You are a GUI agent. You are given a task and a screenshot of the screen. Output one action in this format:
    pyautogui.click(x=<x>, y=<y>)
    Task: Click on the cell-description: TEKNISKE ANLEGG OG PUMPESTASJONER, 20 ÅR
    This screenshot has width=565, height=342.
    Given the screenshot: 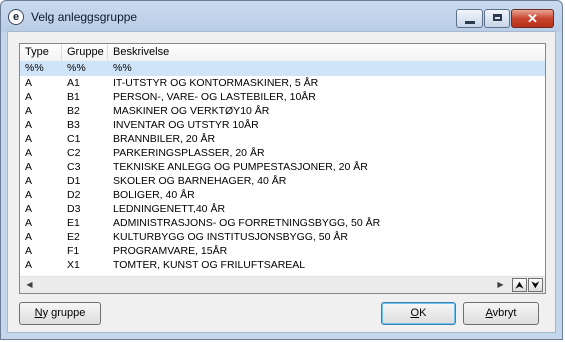 What is the action you would take?
    pyautogui.click(x=240, y=167)
    